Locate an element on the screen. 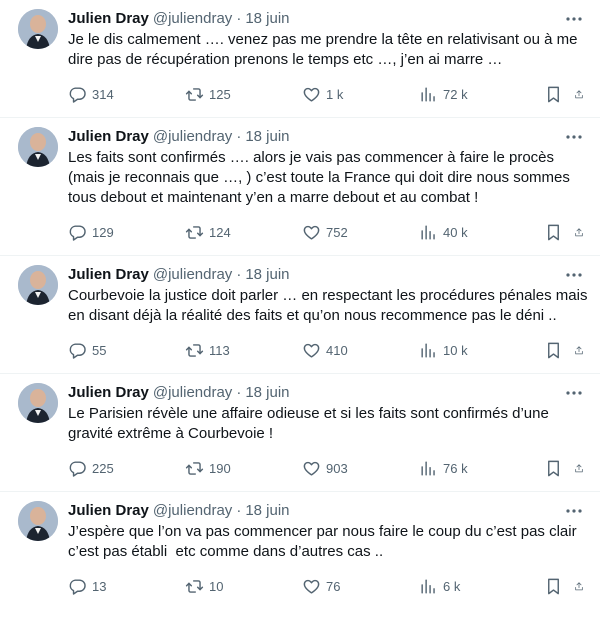 The height and width of the screenshot is (634, 600). like-button: 752 is located at coordinates (360, 232).